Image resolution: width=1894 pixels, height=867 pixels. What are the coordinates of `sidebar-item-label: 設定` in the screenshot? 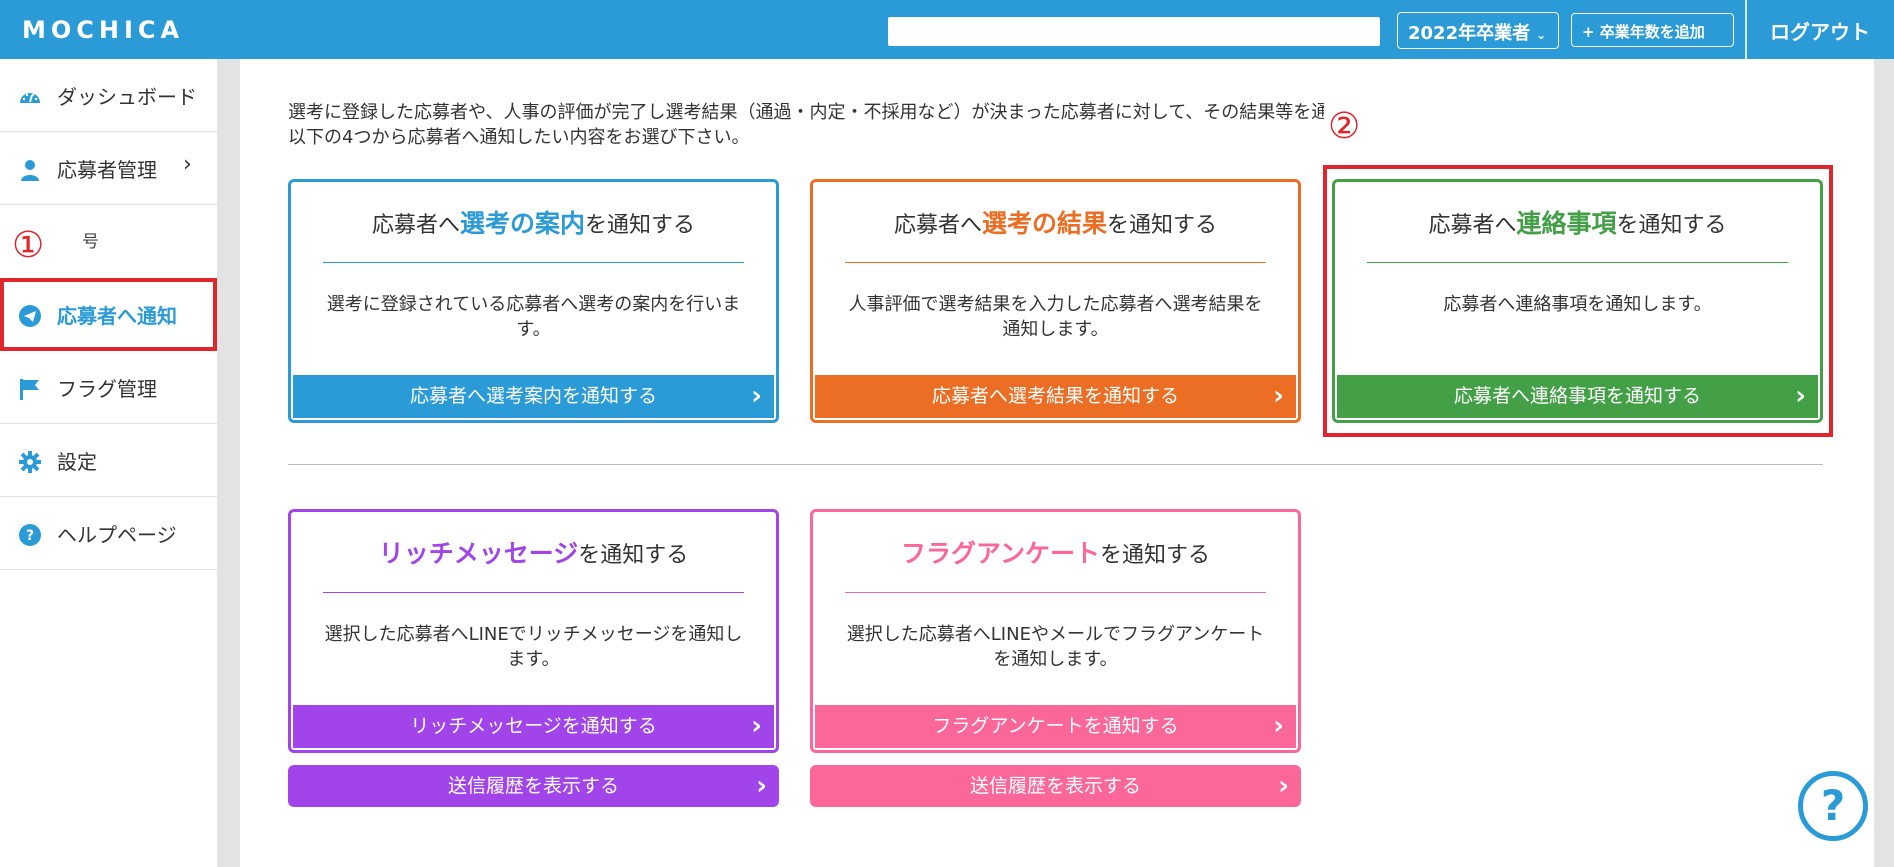 It's located at (77, 462).